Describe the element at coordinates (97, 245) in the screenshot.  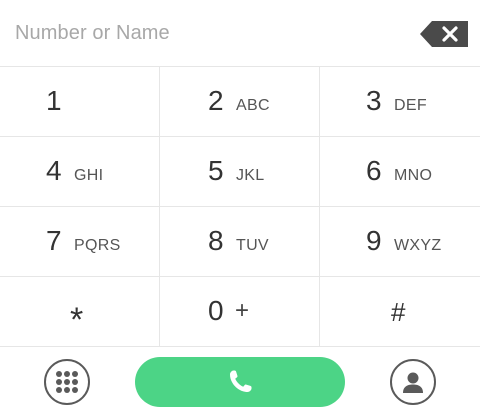
I see `key-letters: PQRS` at that location.